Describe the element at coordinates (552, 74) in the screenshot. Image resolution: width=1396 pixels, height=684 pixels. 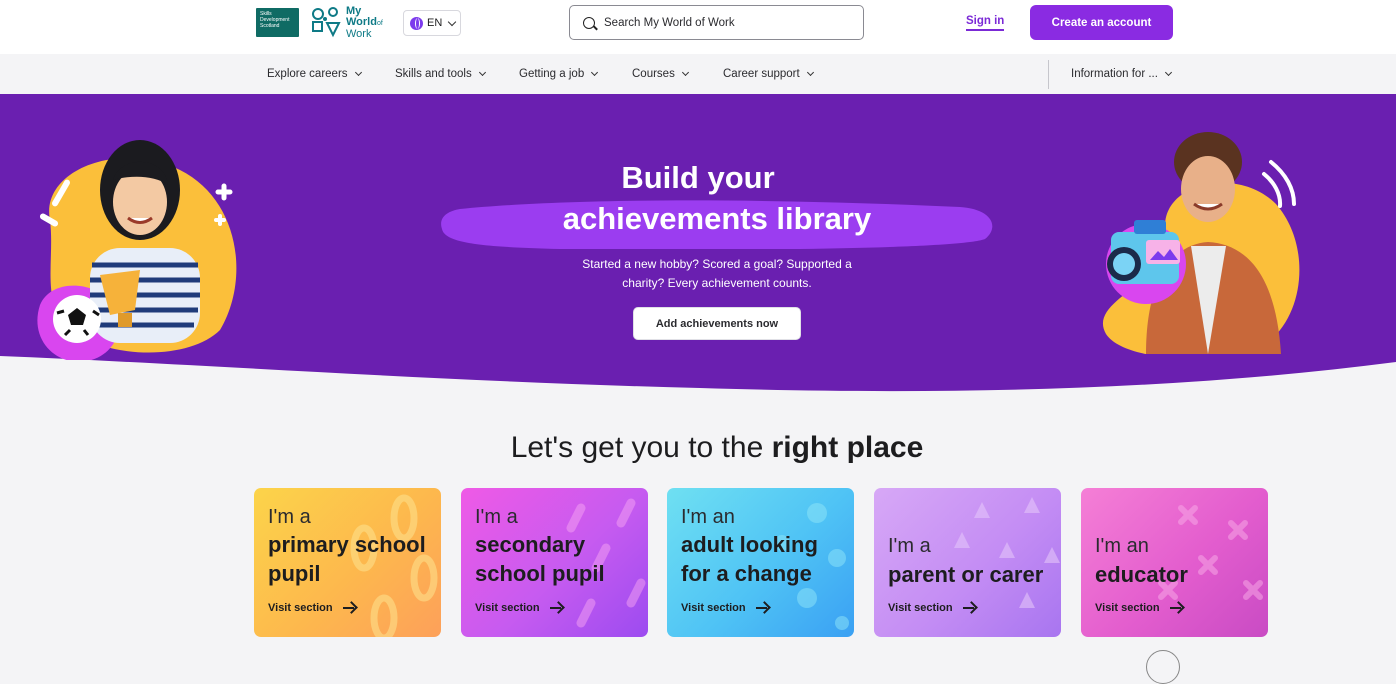
I see `nav-item-label: Getting a job` at that location.